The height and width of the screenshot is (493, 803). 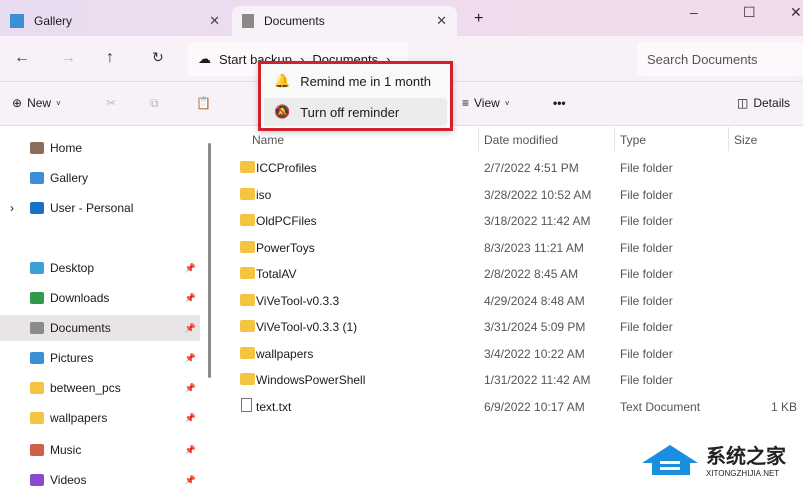 What do you see at coordinates (559, 103) in the screenshot?
I see `more-options-button: •••` at bounding box center [559, 103].